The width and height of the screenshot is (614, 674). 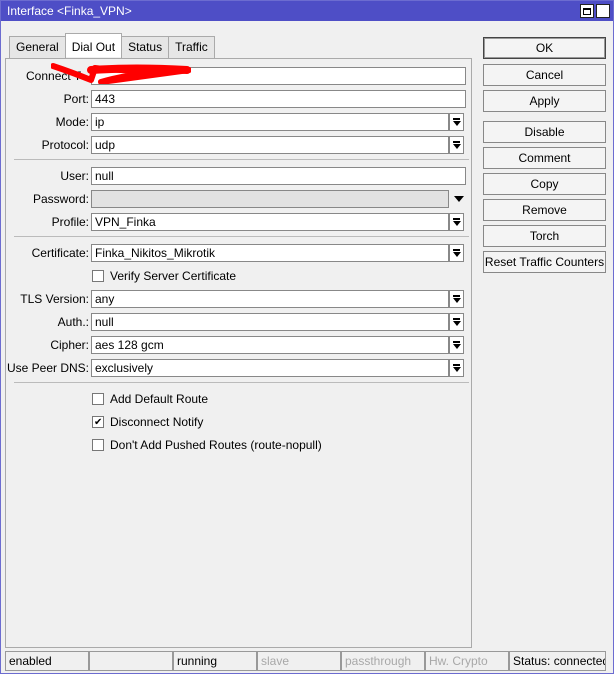 I want to click on certificate-dropdown-button, so click(x=456, y=253).